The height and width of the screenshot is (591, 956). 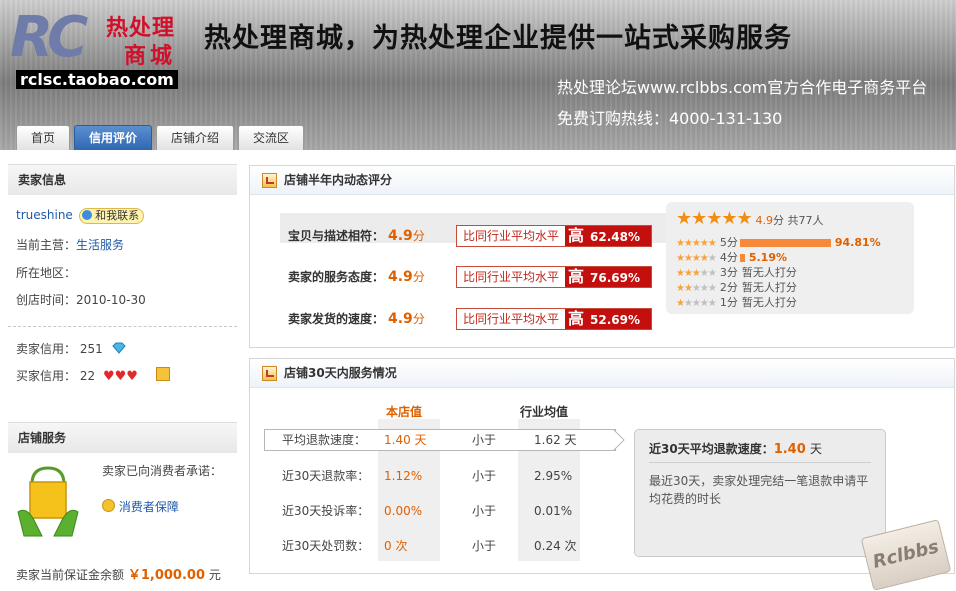 What do you see at coordinates (553, 476) in the screenshot?
I see `industry-value: 2.95%` at bounding box center [553, 476].